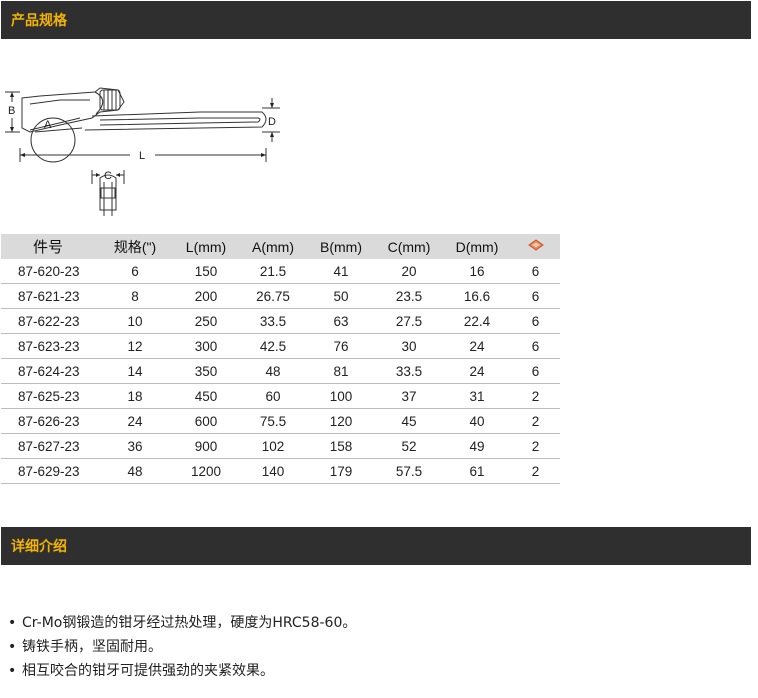 Image resolution: width=758 pixels, height=698 pixels. What do you see at coordinates (206, 471) in the screenshot?
I see `table-cell: 1200` at bounding box center [206, 471].